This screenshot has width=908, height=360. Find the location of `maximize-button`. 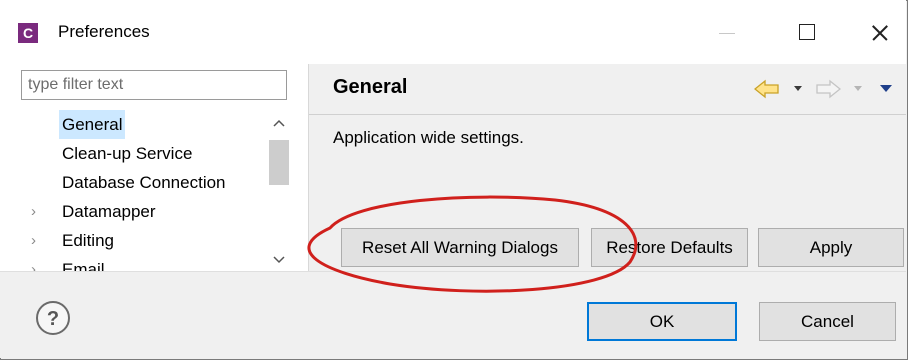

maximize-button is located at coordinates (808, 32).